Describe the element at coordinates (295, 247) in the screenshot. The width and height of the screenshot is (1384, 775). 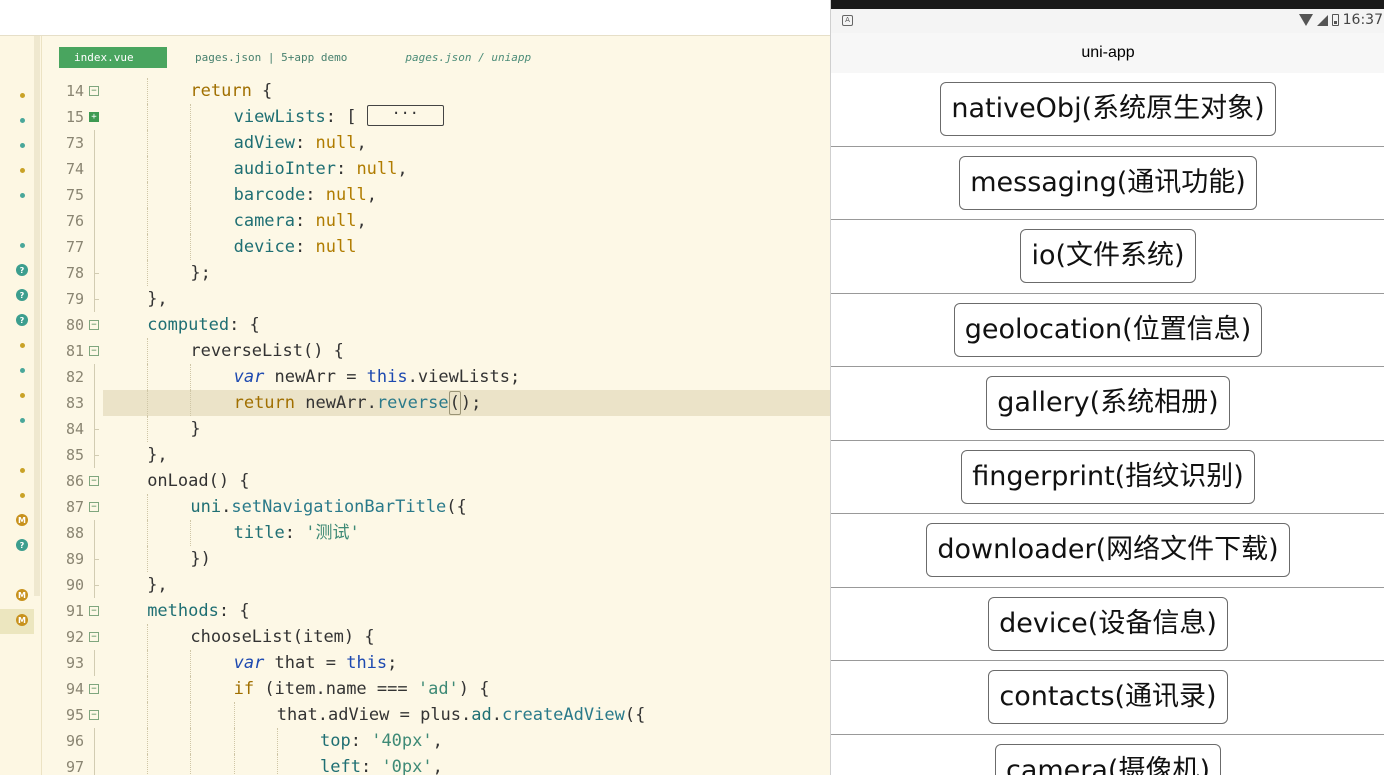
I see `code-text: device: null` at that location.